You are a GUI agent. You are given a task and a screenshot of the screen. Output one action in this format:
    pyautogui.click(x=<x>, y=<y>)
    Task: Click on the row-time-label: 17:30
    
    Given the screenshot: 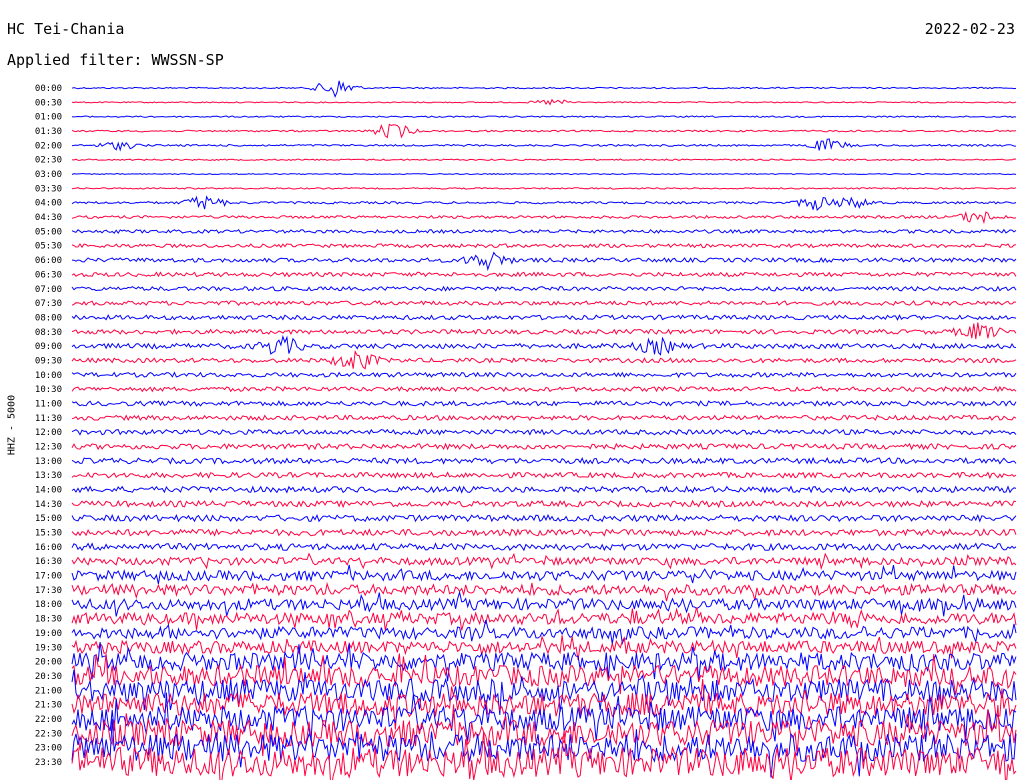 What is the action you would take?
    pyautogui.click(x=48, y=591)
    